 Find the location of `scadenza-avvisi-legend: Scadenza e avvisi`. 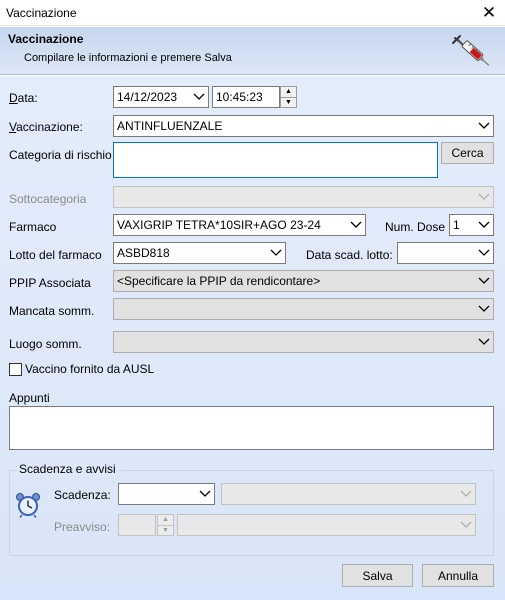

scadenza-avvisi-legend: Scadenza e avvisi is located at coordinates (67, 469).